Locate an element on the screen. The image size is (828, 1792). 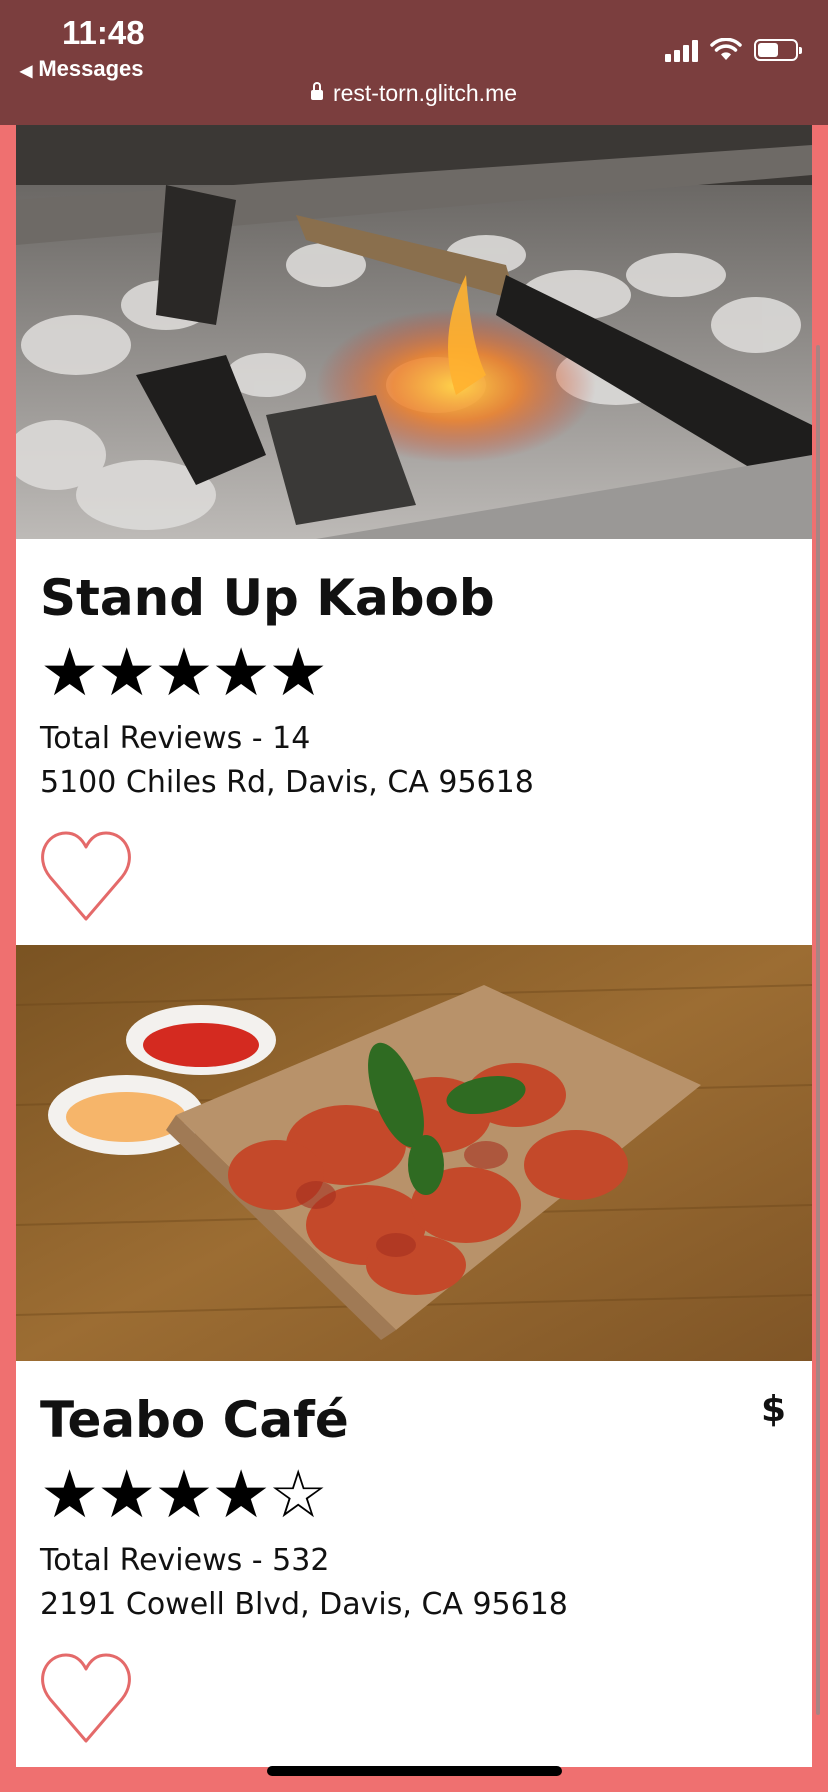
lock-icon is located at coordinates (316, 91).